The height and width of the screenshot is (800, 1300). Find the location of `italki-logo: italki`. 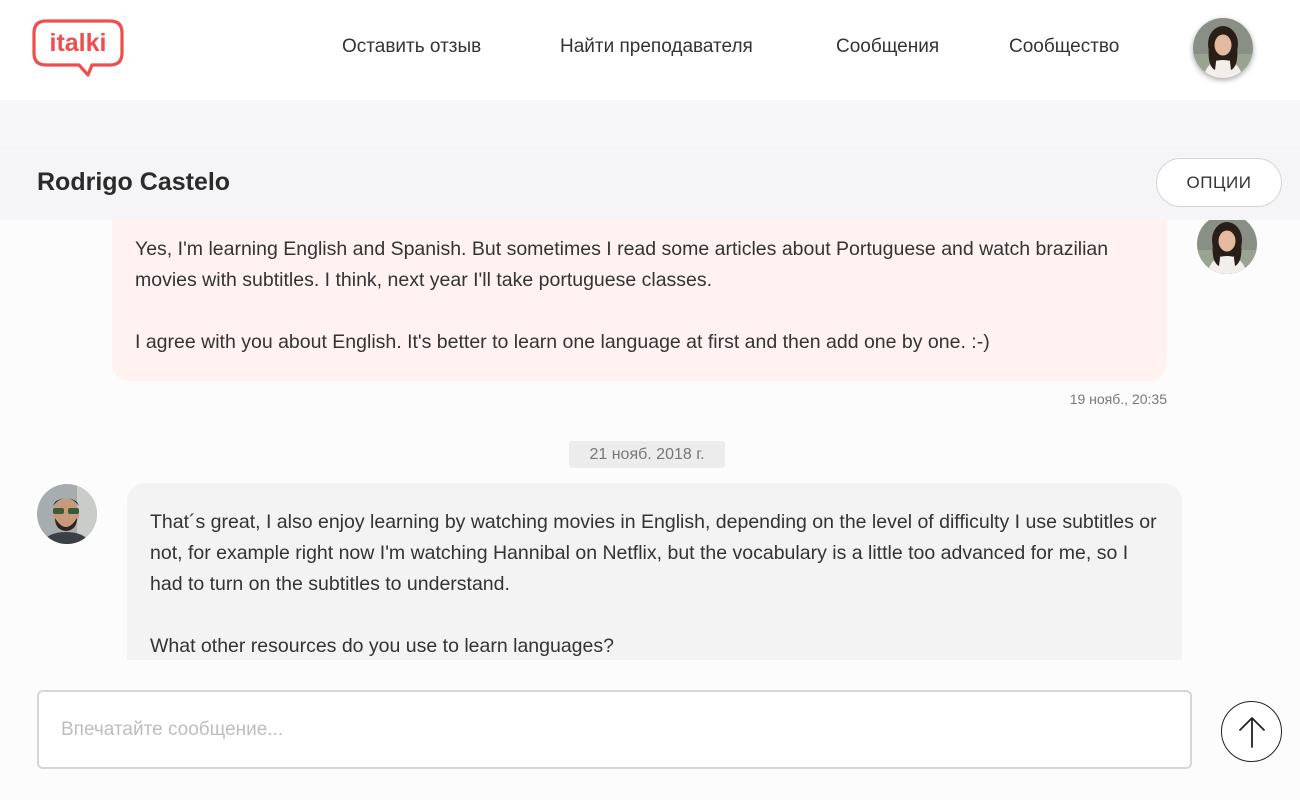

italki-logo: italki is located at coordinates (79, 48).